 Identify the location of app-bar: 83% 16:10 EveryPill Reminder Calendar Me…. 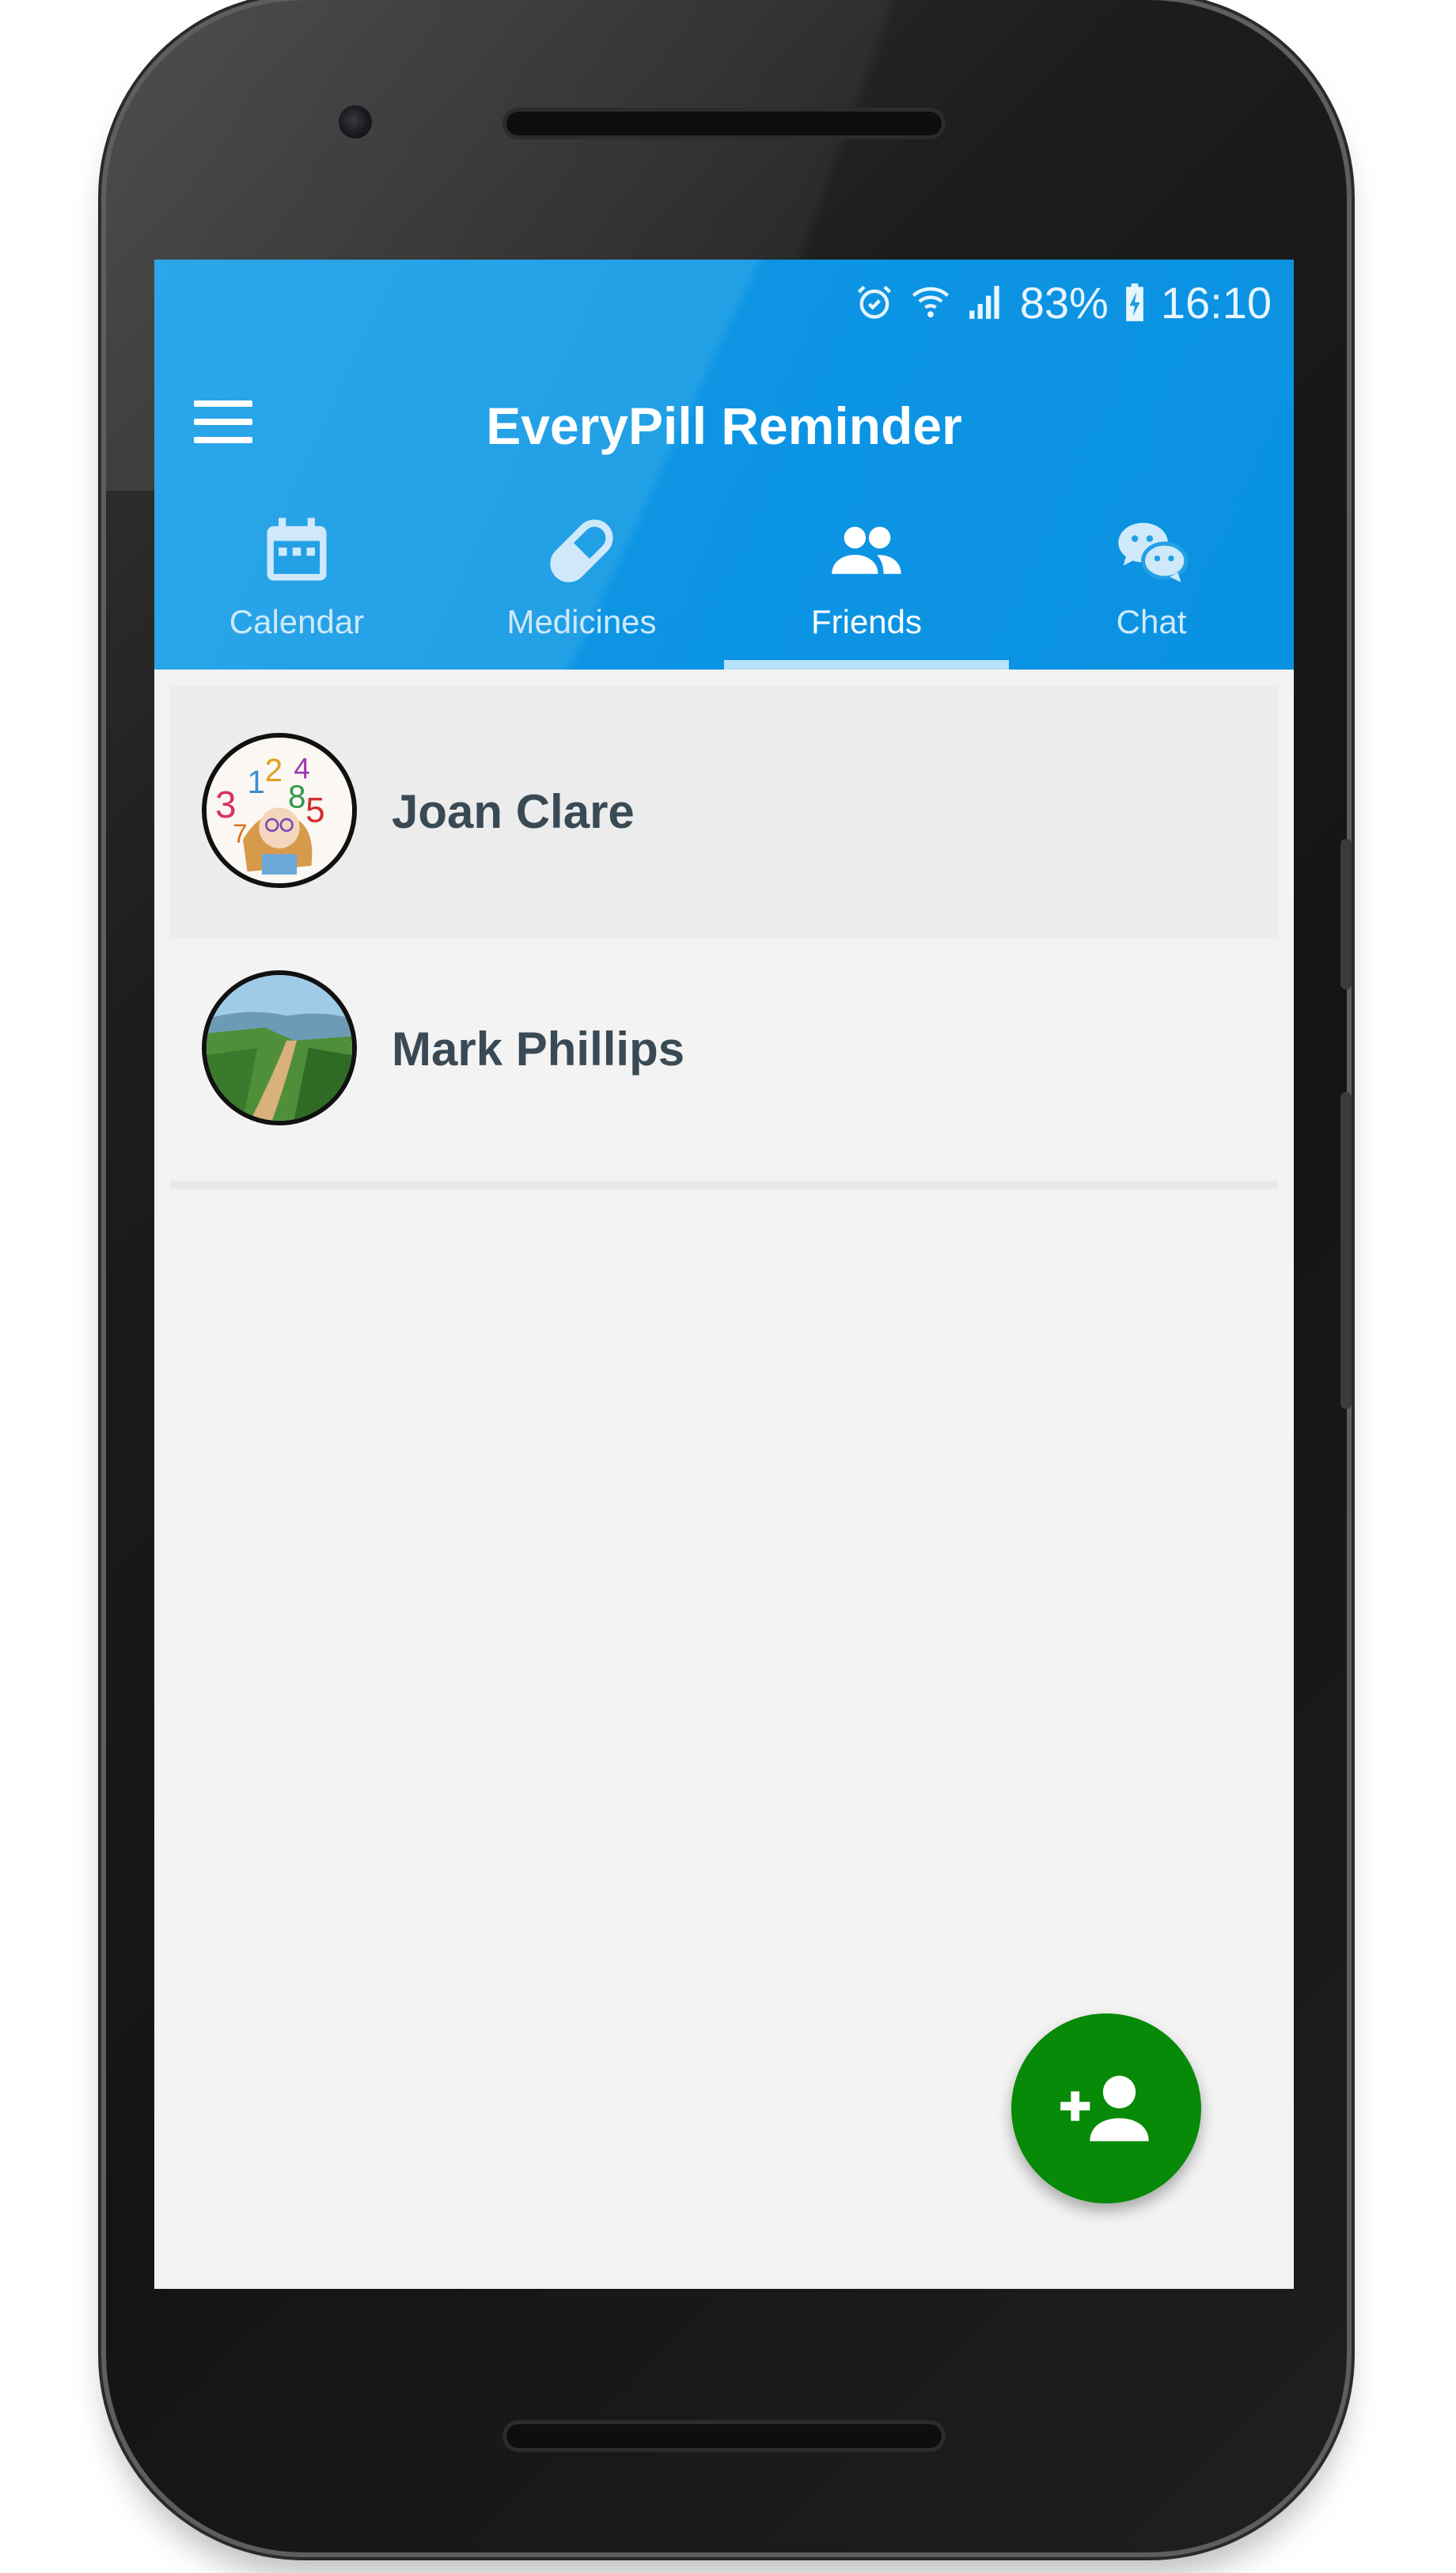
(724, 465).